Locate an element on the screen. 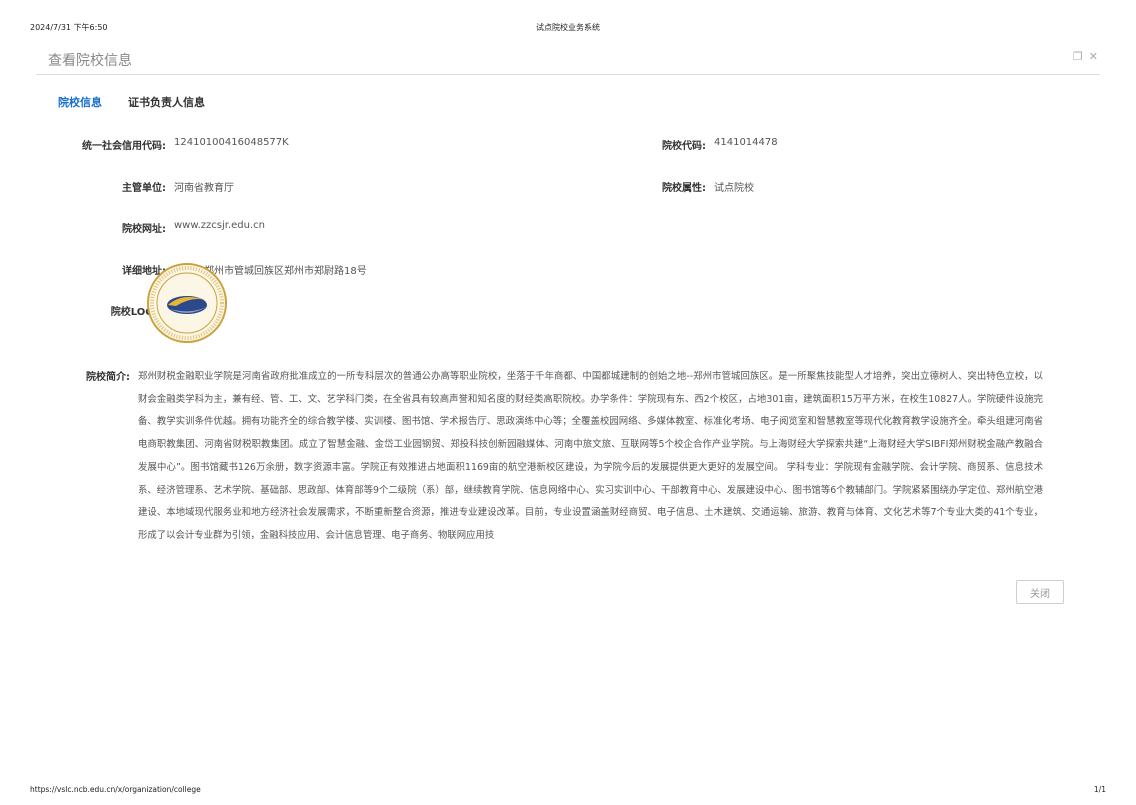  school-code-label: 院校代码: is located at coordinates (684, 146).